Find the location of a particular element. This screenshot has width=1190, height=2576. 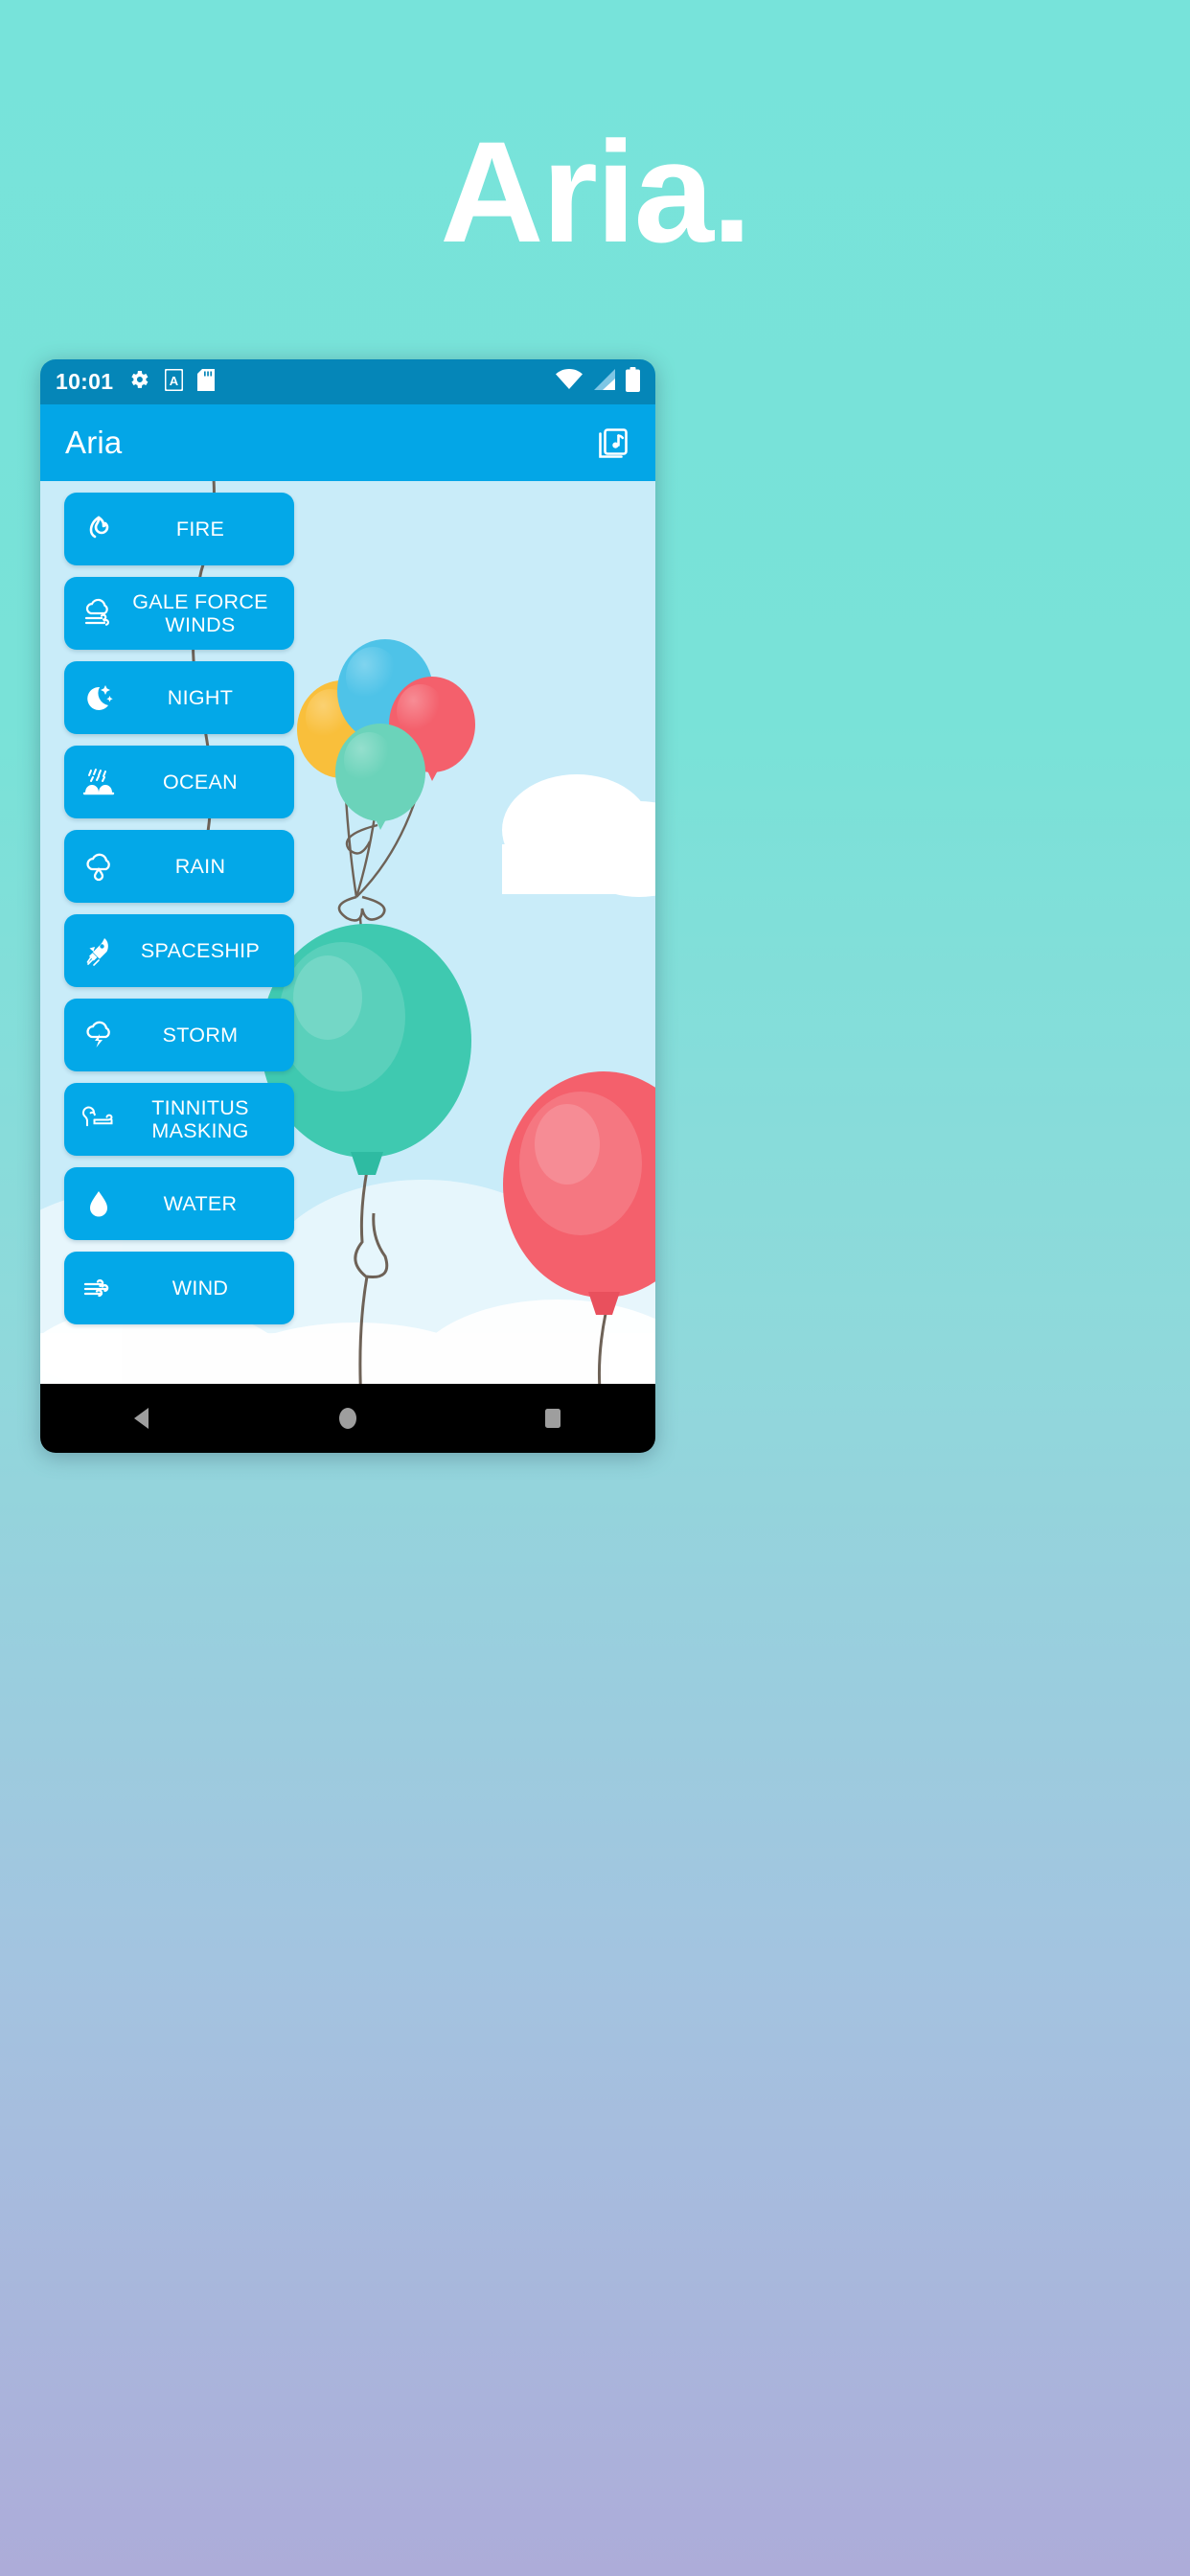

gear-icon is located at coordinates (139, 382).